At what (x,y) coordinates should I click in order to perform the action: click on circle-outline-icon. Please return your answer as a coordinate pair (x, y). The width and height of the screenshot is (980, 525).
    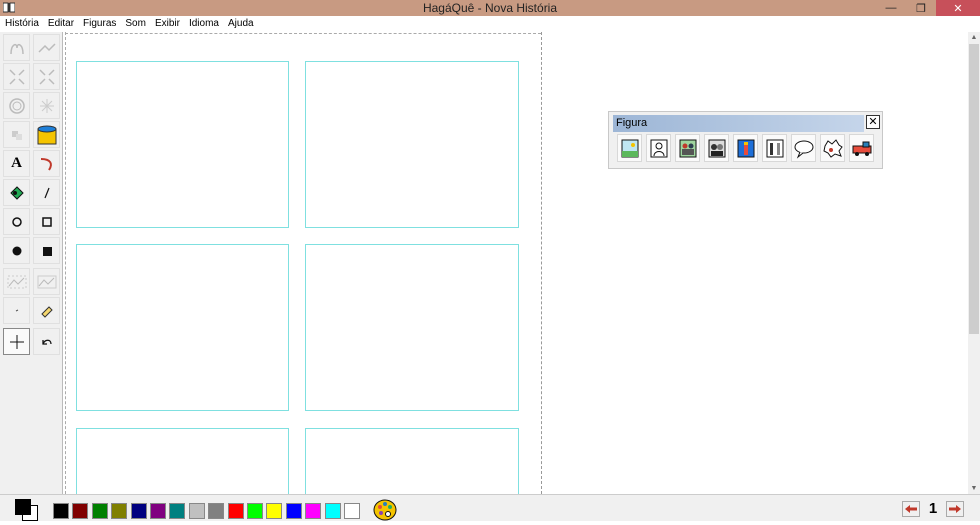
    Looking at the image, I should click on (16, 221).